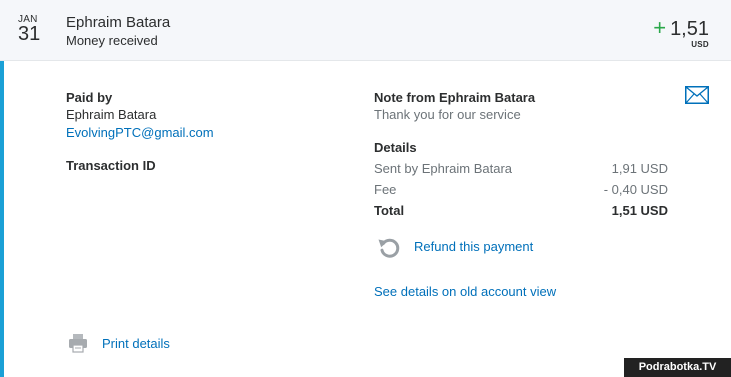 The height and width of the screenshot is (377, 731). Describe the element at coordinates (473, 246) in the screenshot. I see `refund-payment-link: Refund this payment` at that location.